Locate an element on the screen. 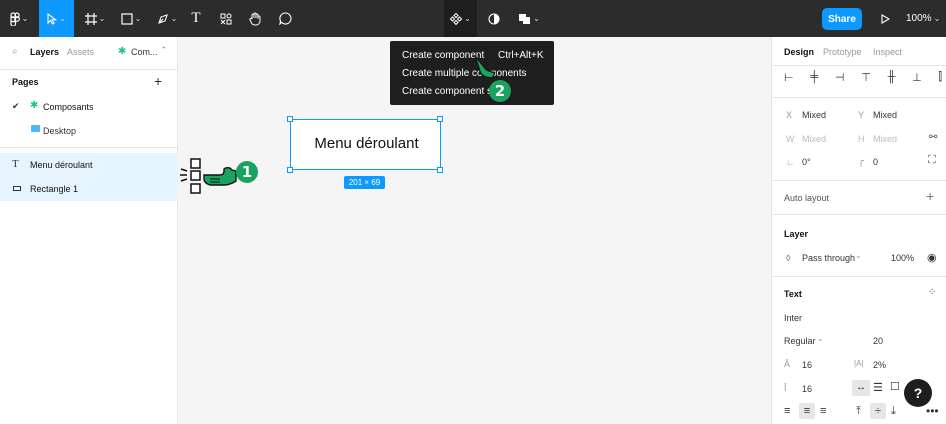 This screenshot has width=946, height=424. layer-heading: Layer is located at coordinates (796, 234).